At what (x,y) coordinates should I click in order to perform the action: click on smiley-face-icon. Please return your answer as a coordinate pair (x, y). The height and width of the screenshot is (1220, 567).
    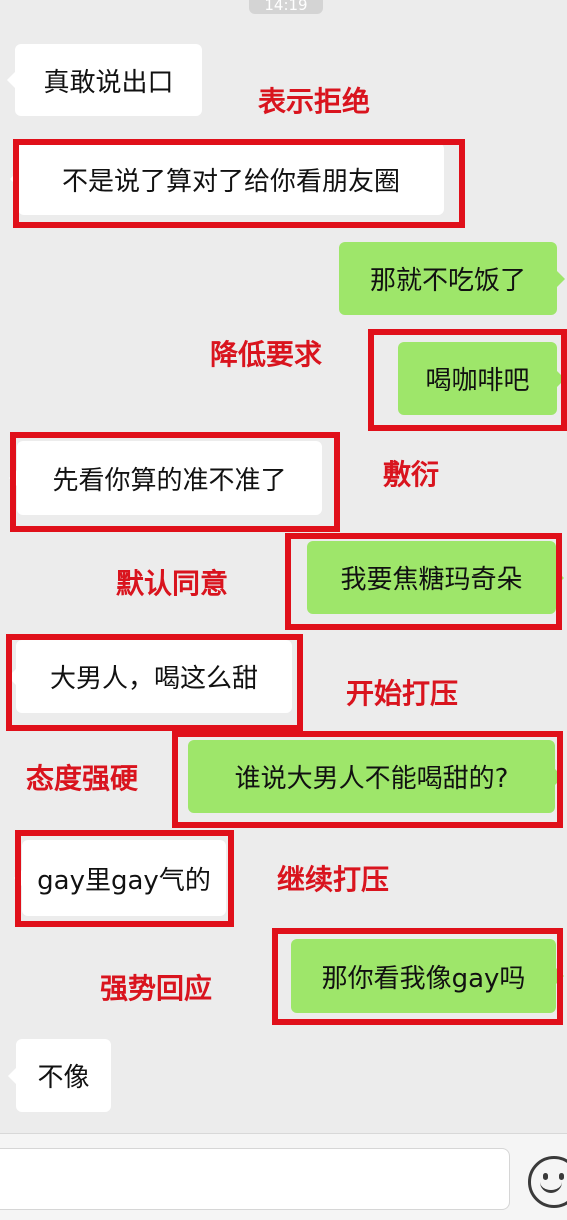
    Looking at the image, I should click on (547, 1182).